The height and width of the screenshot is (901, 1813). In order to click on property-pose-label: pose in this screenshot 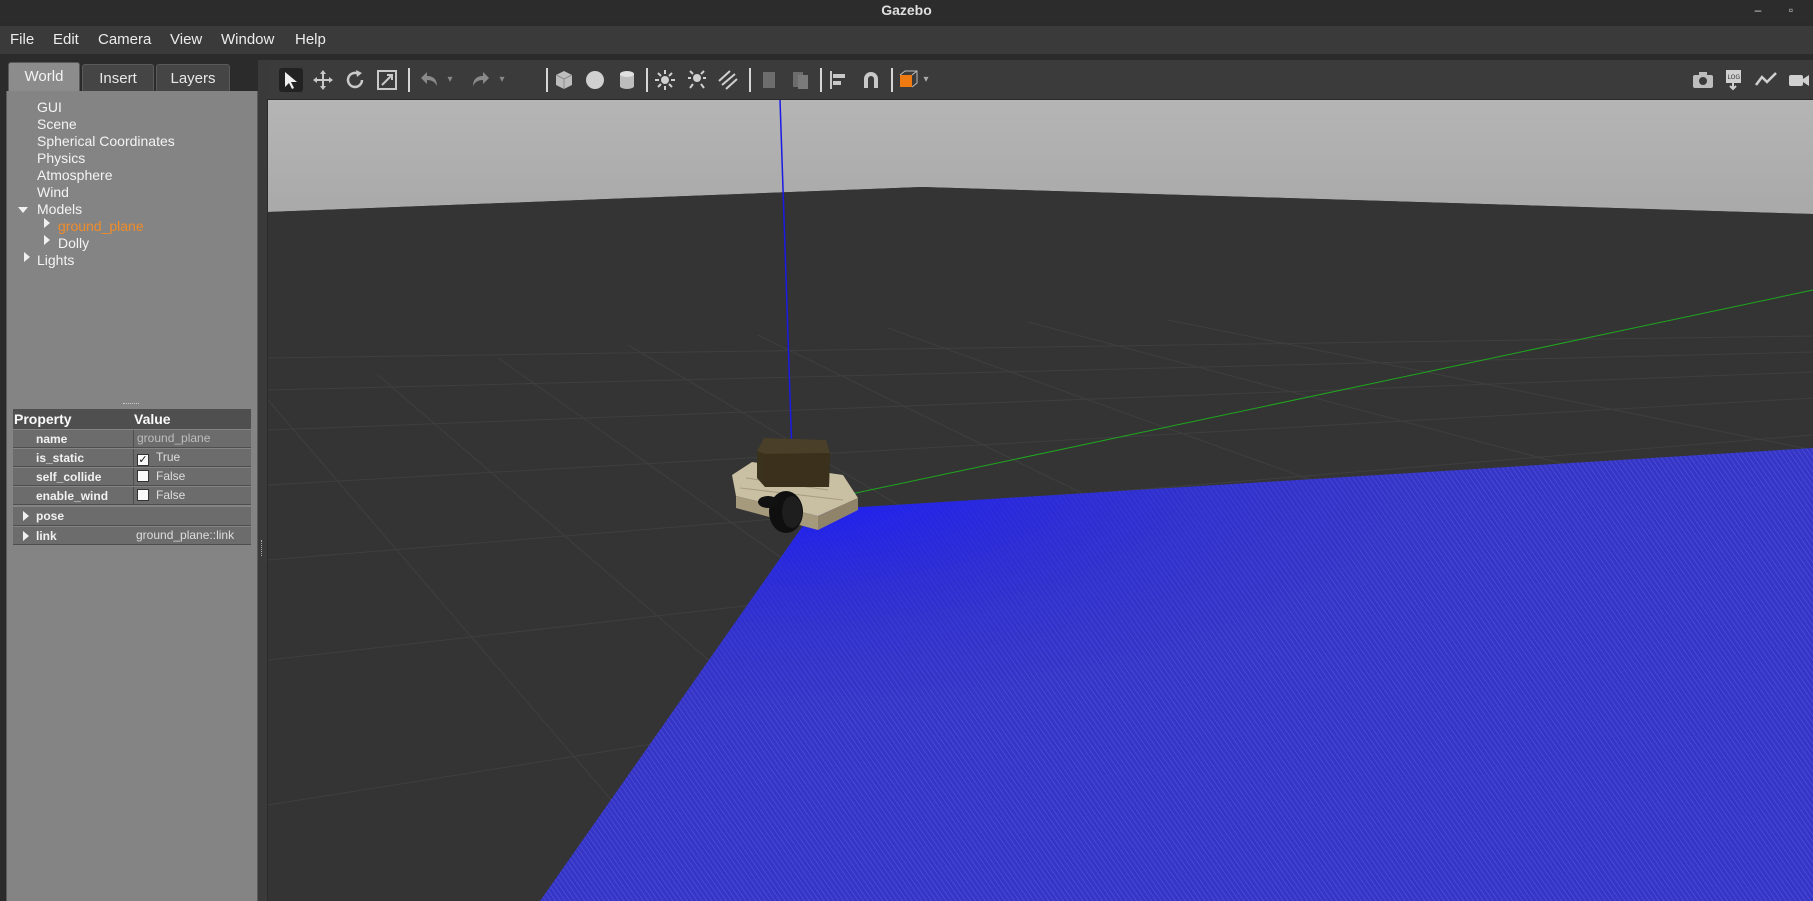, I will do `click(50, 516)`.